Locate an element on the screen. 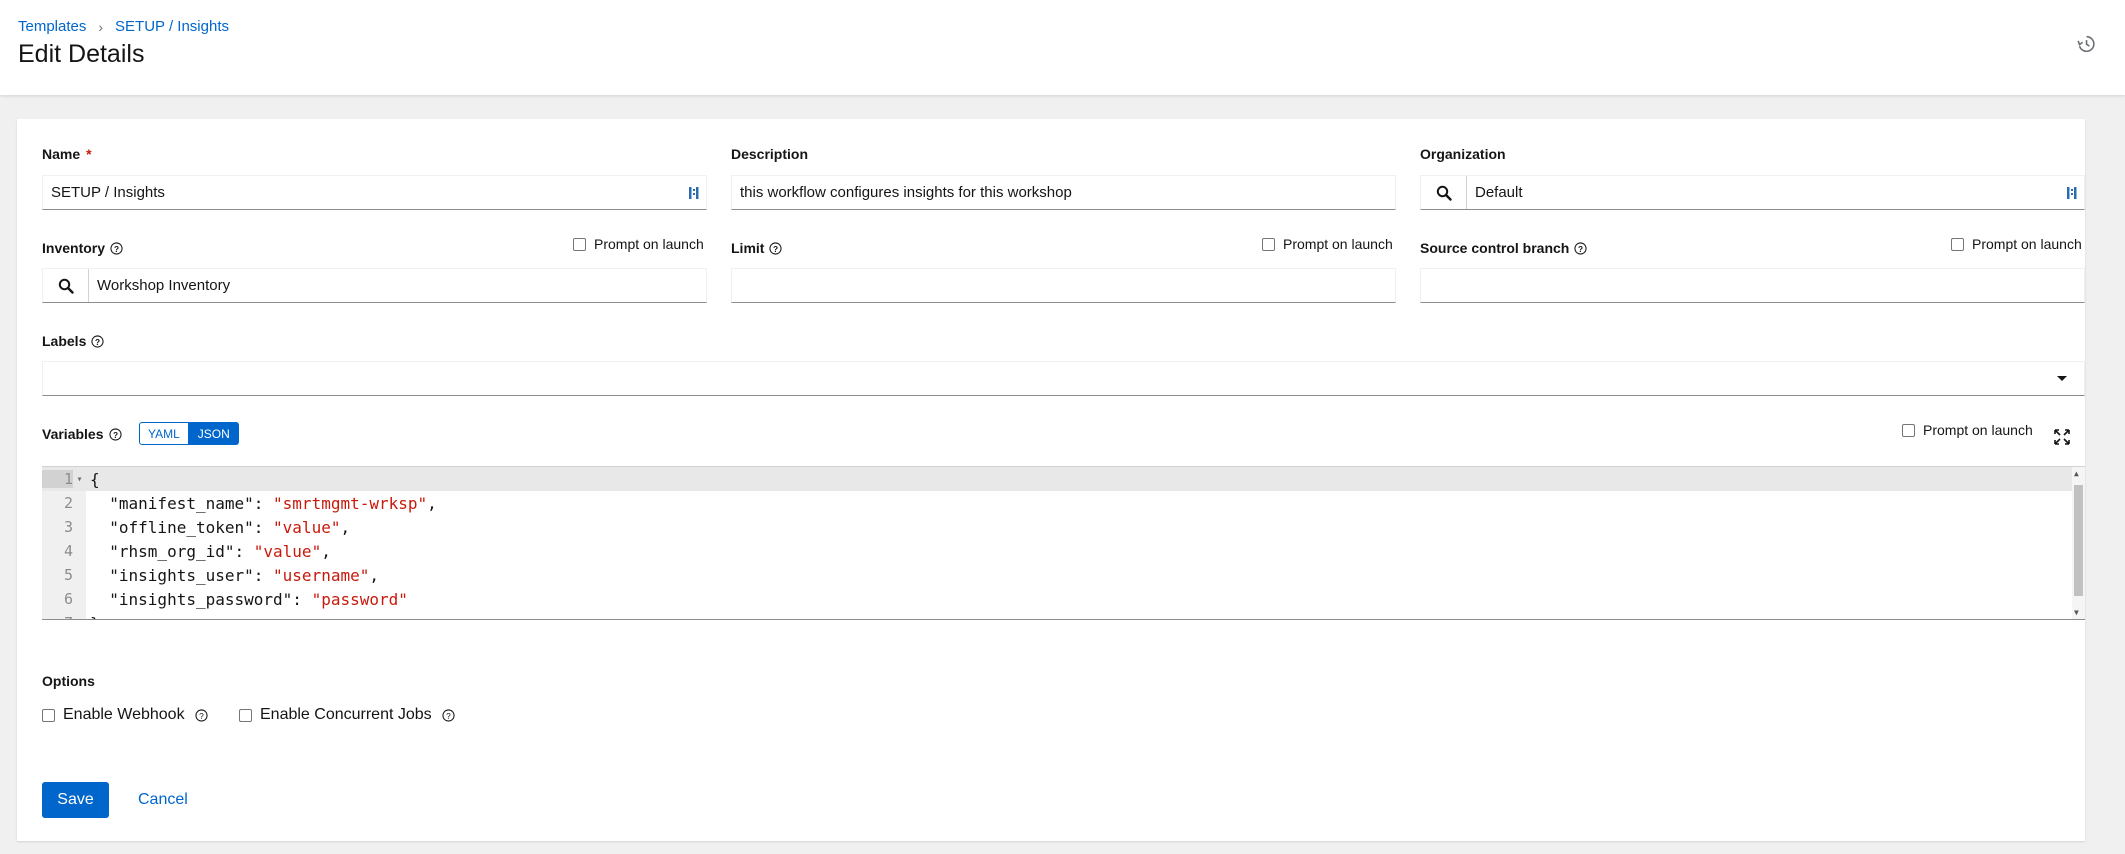 Image resolution: width=2125 pixels, height=854 pixels. variables-label: Variables ? is located at coordinates (82, 434).